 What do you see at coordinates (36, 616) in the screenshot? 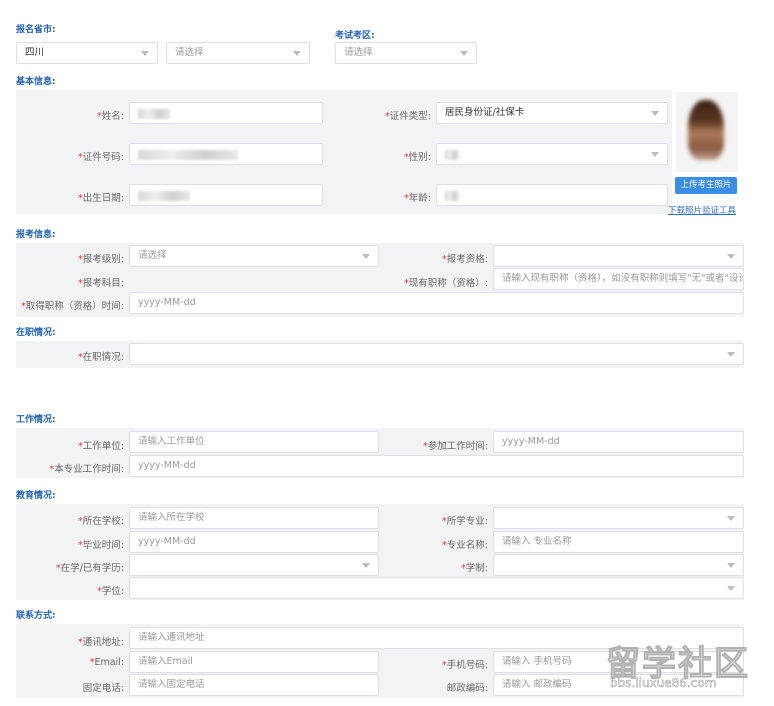
I see `contact-title: 联系方式:` at bounding box center [36, 616].